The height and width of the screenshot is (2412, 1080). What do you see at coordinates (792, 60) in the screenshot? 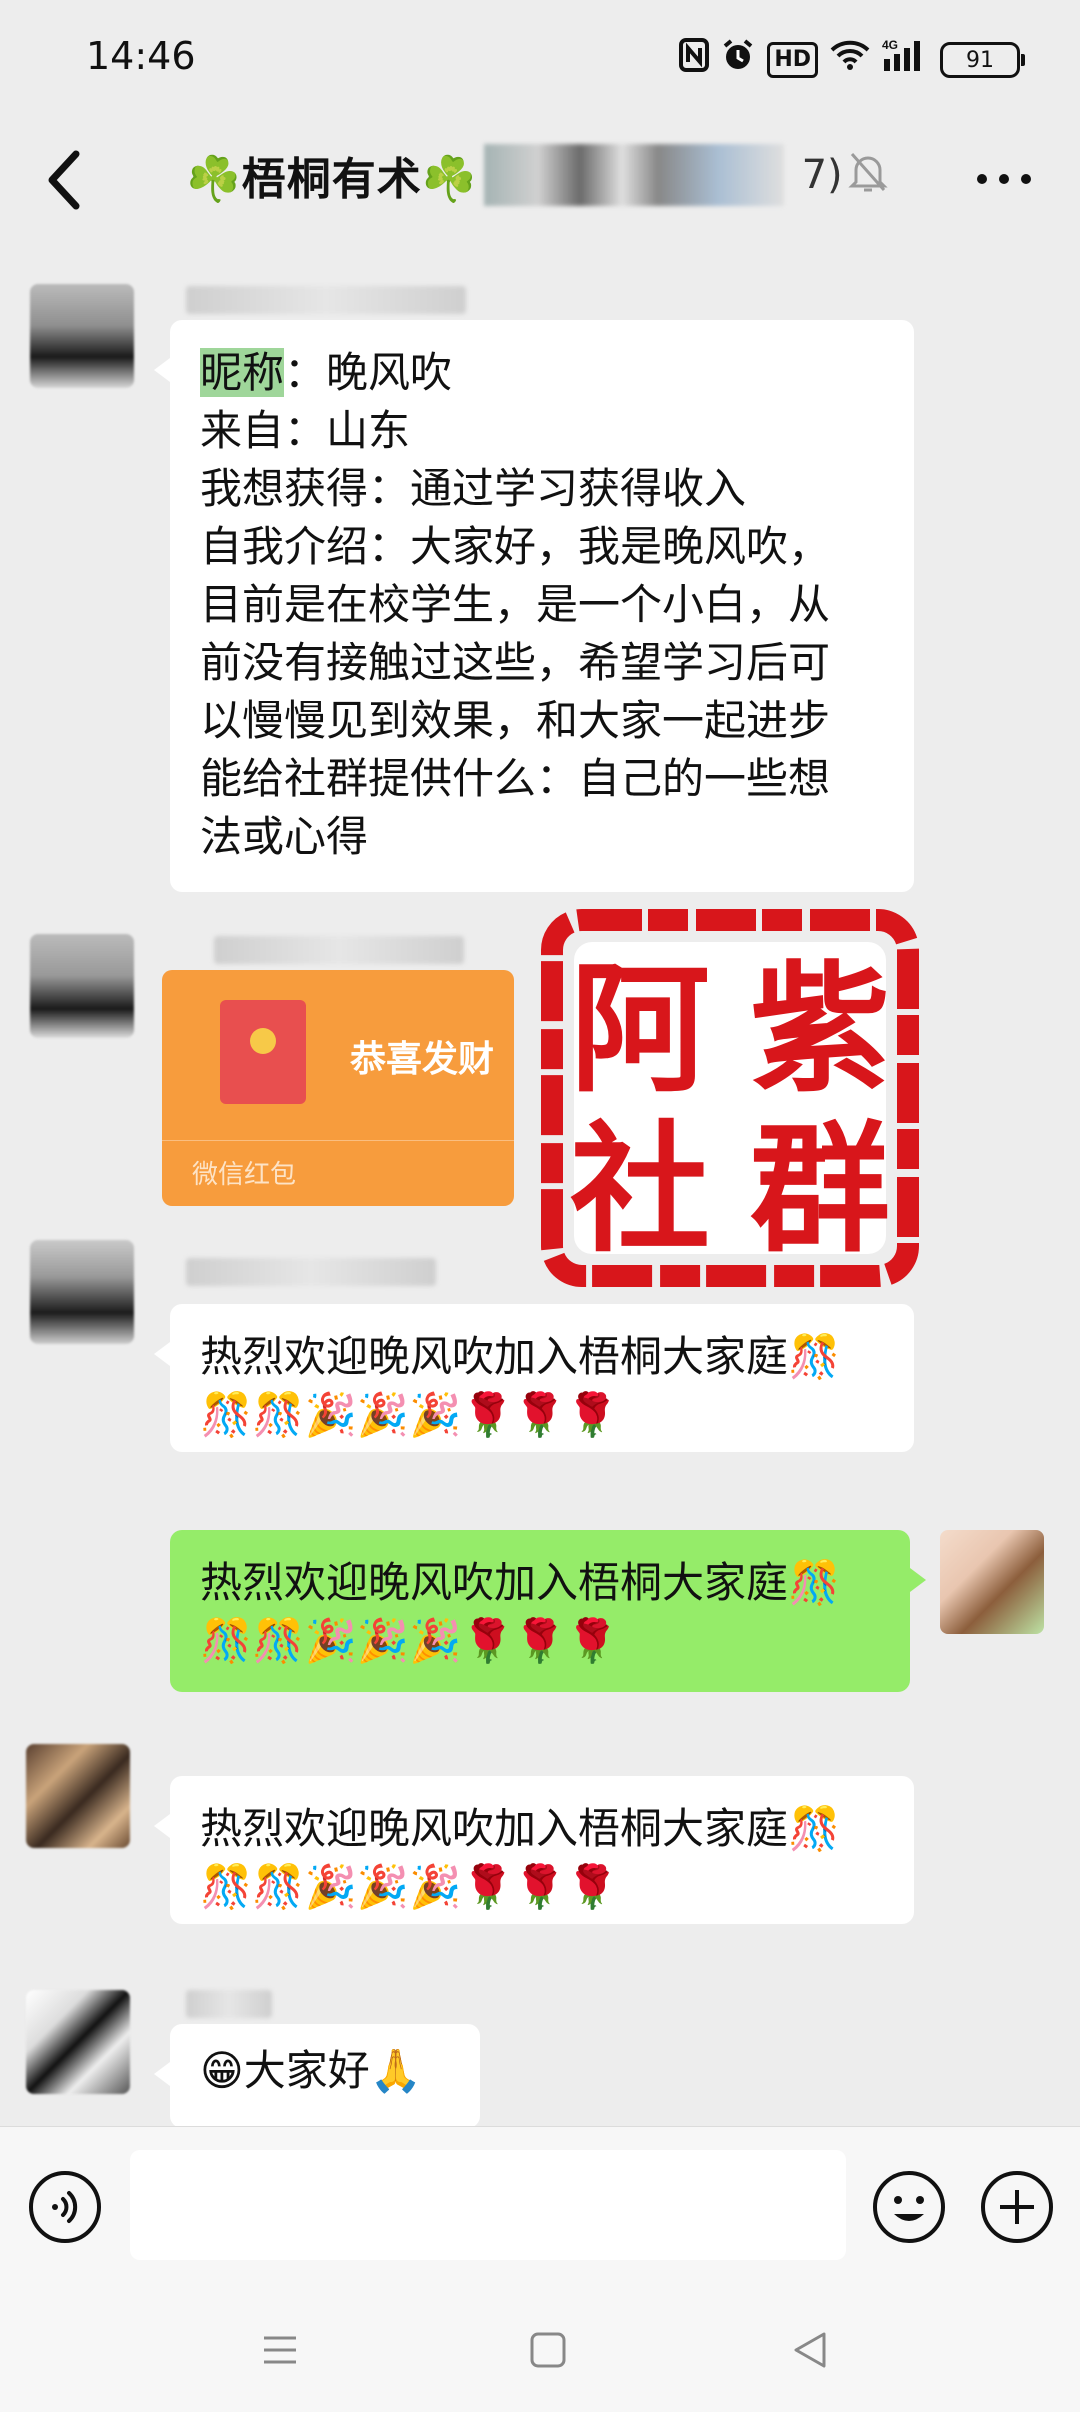
I see `hd-icon: HD` at bounding box center [792, 60].